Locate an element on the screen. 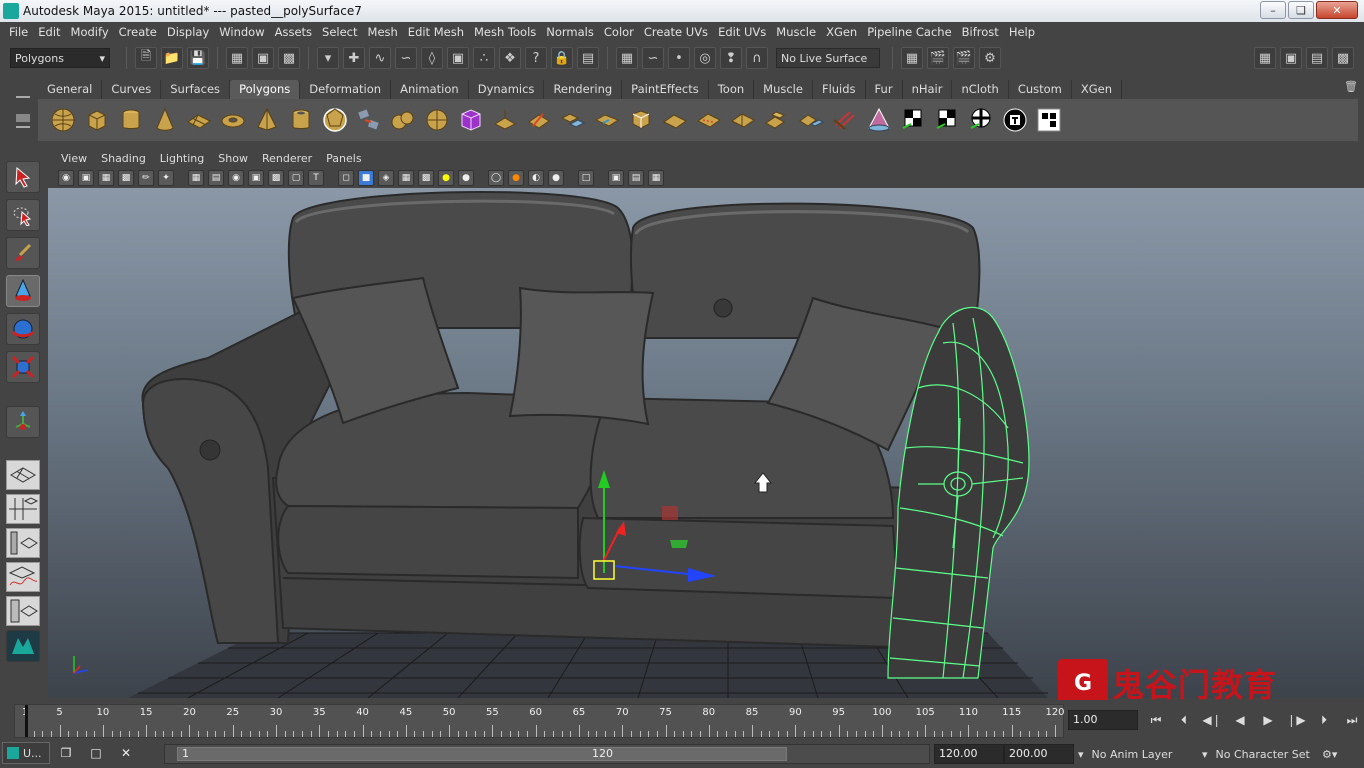  maximize-icon: □ is located at coordinates (96, 753).